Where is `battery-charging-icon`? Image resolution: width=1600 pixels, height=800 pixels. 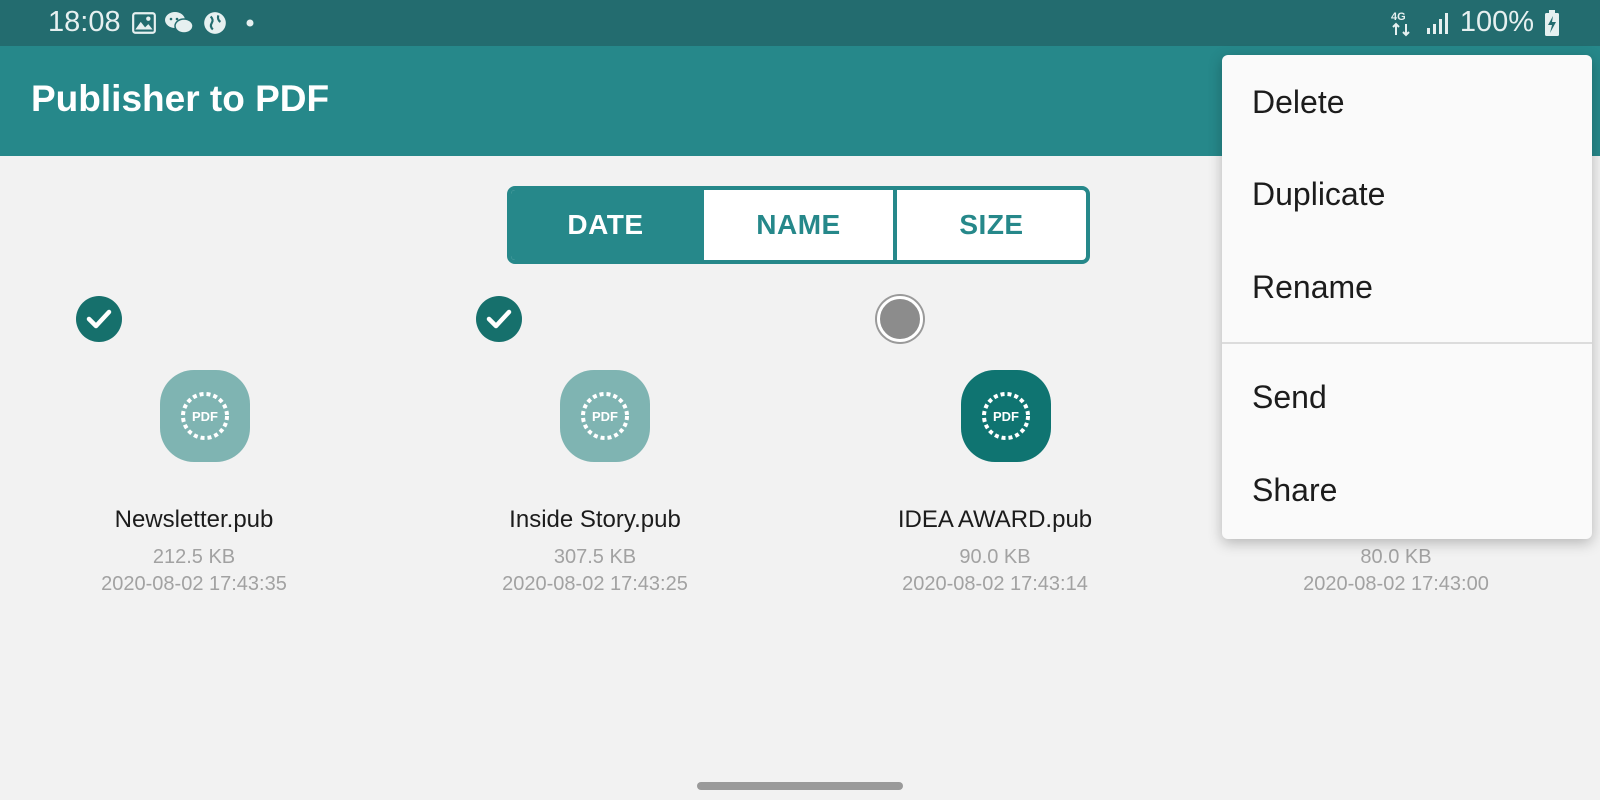
battery-charging-icon is located at coordinates (1552, 22).